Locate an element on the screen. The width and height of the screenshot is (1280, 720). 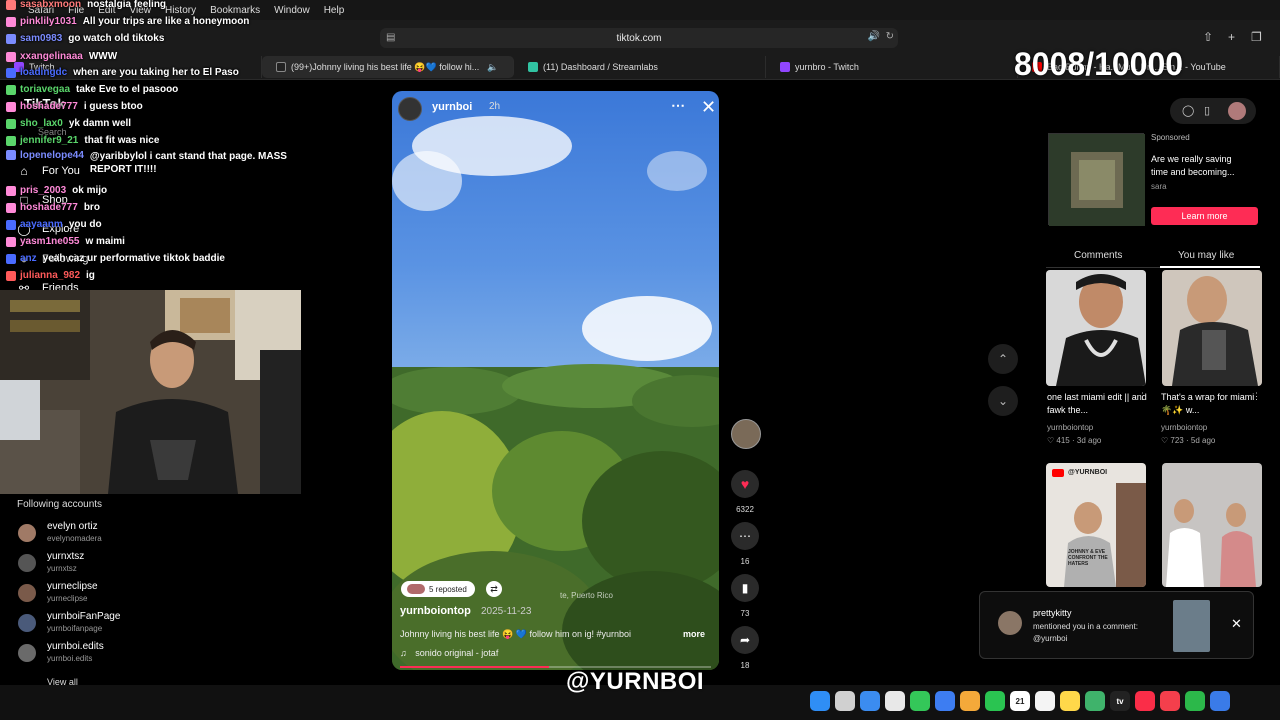
following-account: yurneclipse yurneclipse is located at coordinates (118, 594).